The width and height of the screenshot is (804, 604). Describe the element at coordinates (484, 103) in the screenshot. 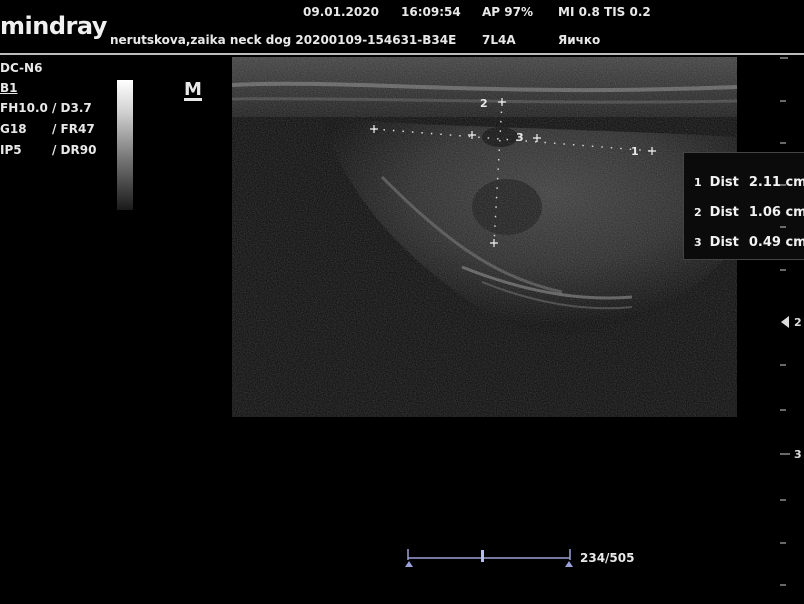

I see `caliper-label-2: 2` at that location.